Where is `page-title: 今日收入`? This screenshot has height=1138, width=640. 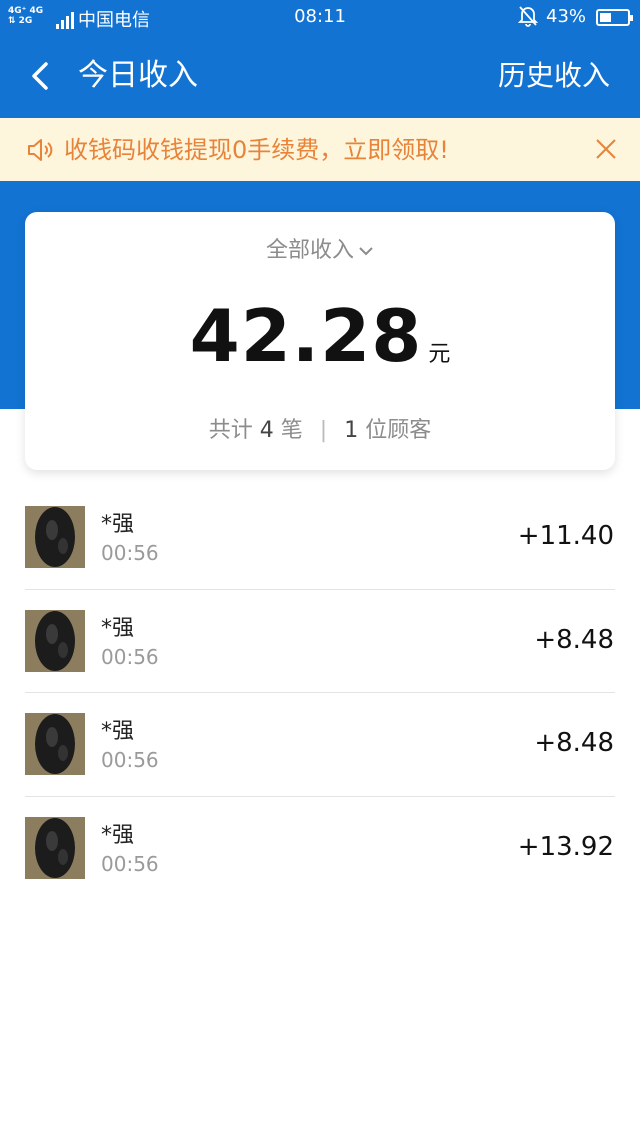
page-title: 今日收入 is located at coordinates (138, 75).